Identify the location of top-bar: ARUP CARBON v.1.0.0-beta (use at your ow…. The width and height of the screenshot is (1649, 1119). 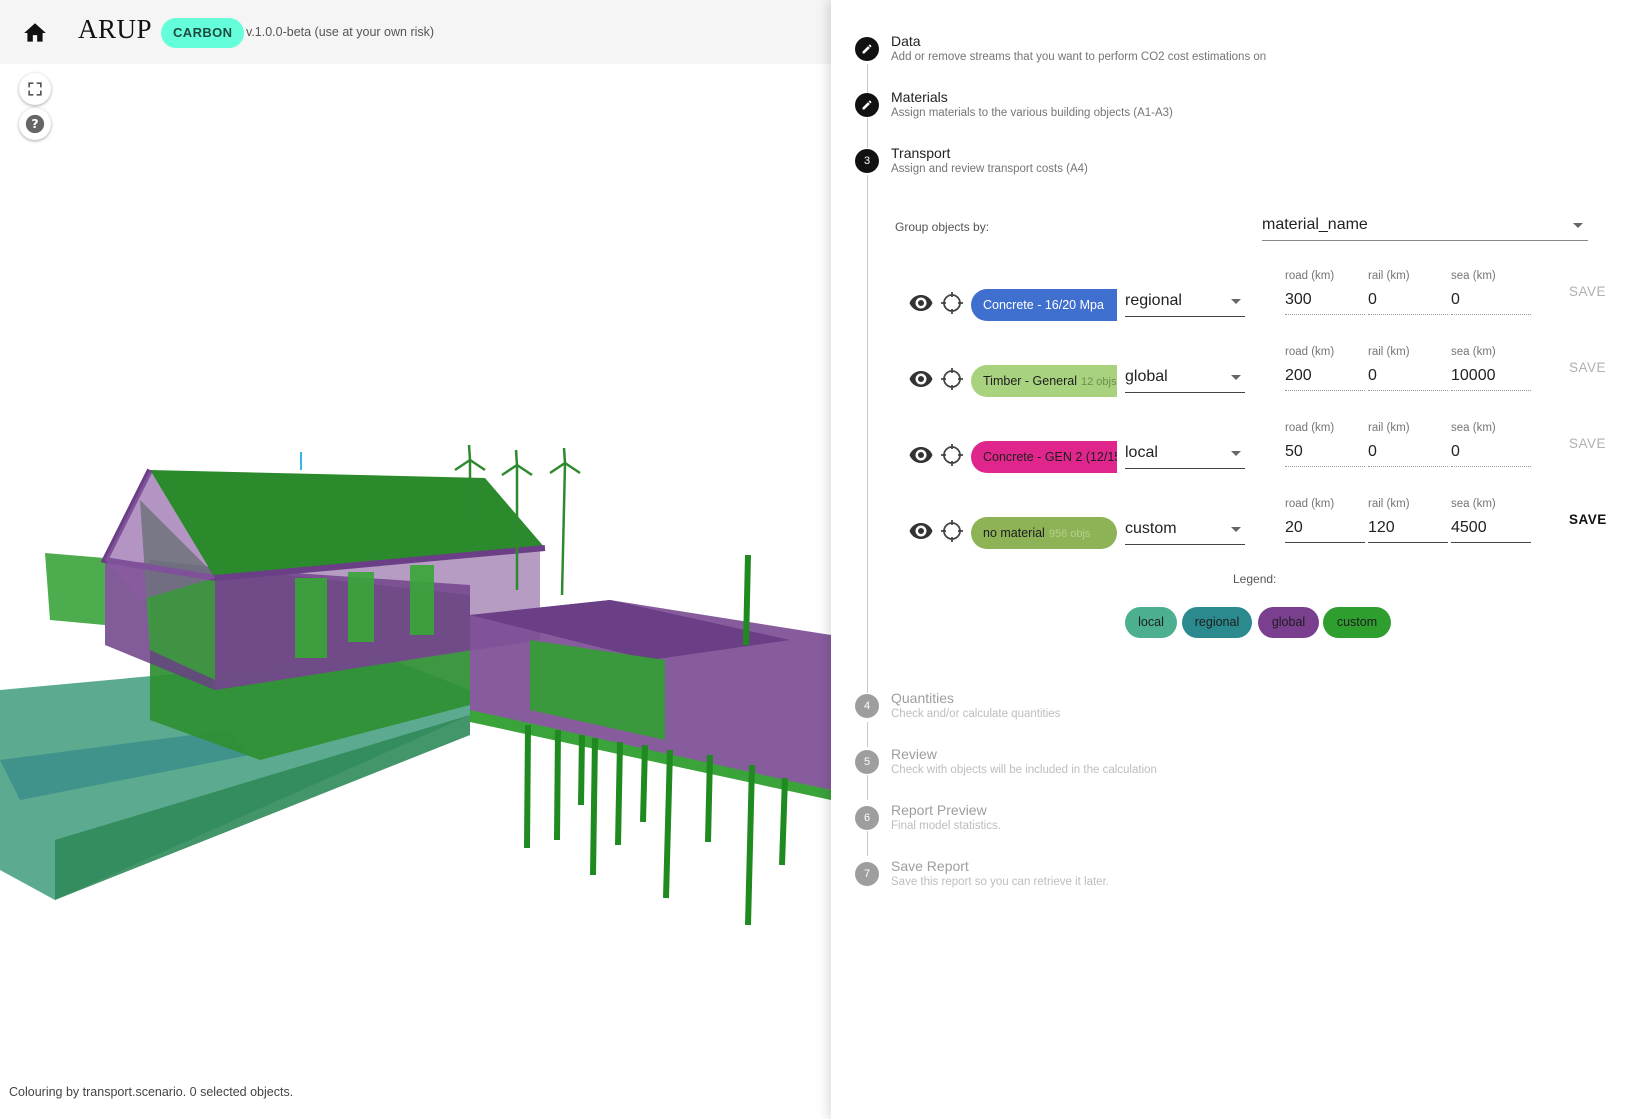
(415, 32).